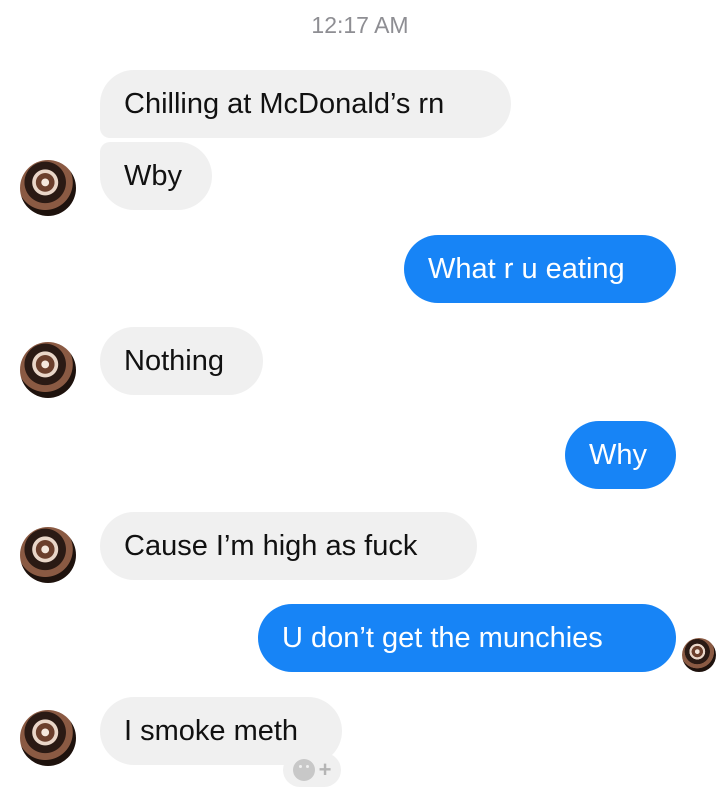 This screenshot has width=720, height=807. What do you see at coordinates (540, 269) in the screenshot?
I see `outgoing-message-bubble: What r u eating` at bounding box center [540, 269].